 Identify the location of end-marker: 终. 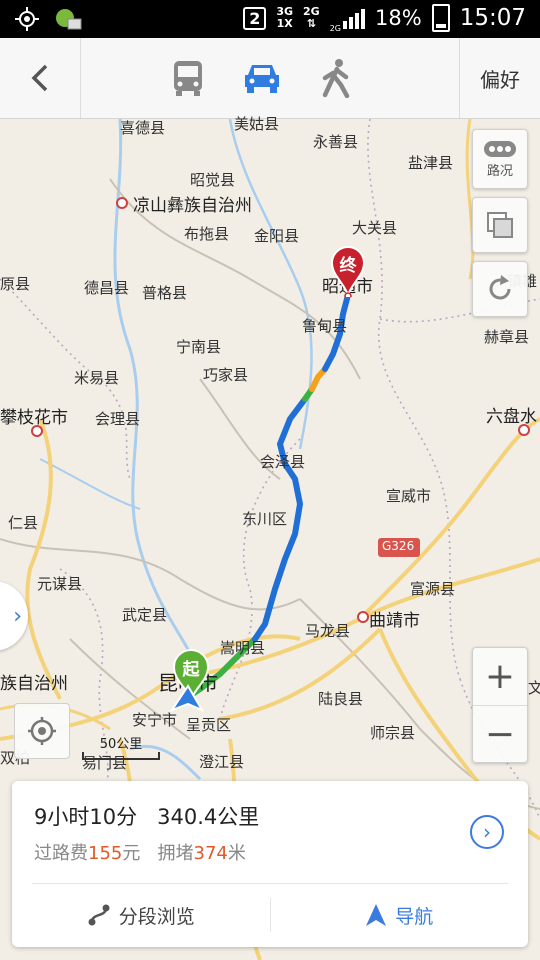
(348, 271).